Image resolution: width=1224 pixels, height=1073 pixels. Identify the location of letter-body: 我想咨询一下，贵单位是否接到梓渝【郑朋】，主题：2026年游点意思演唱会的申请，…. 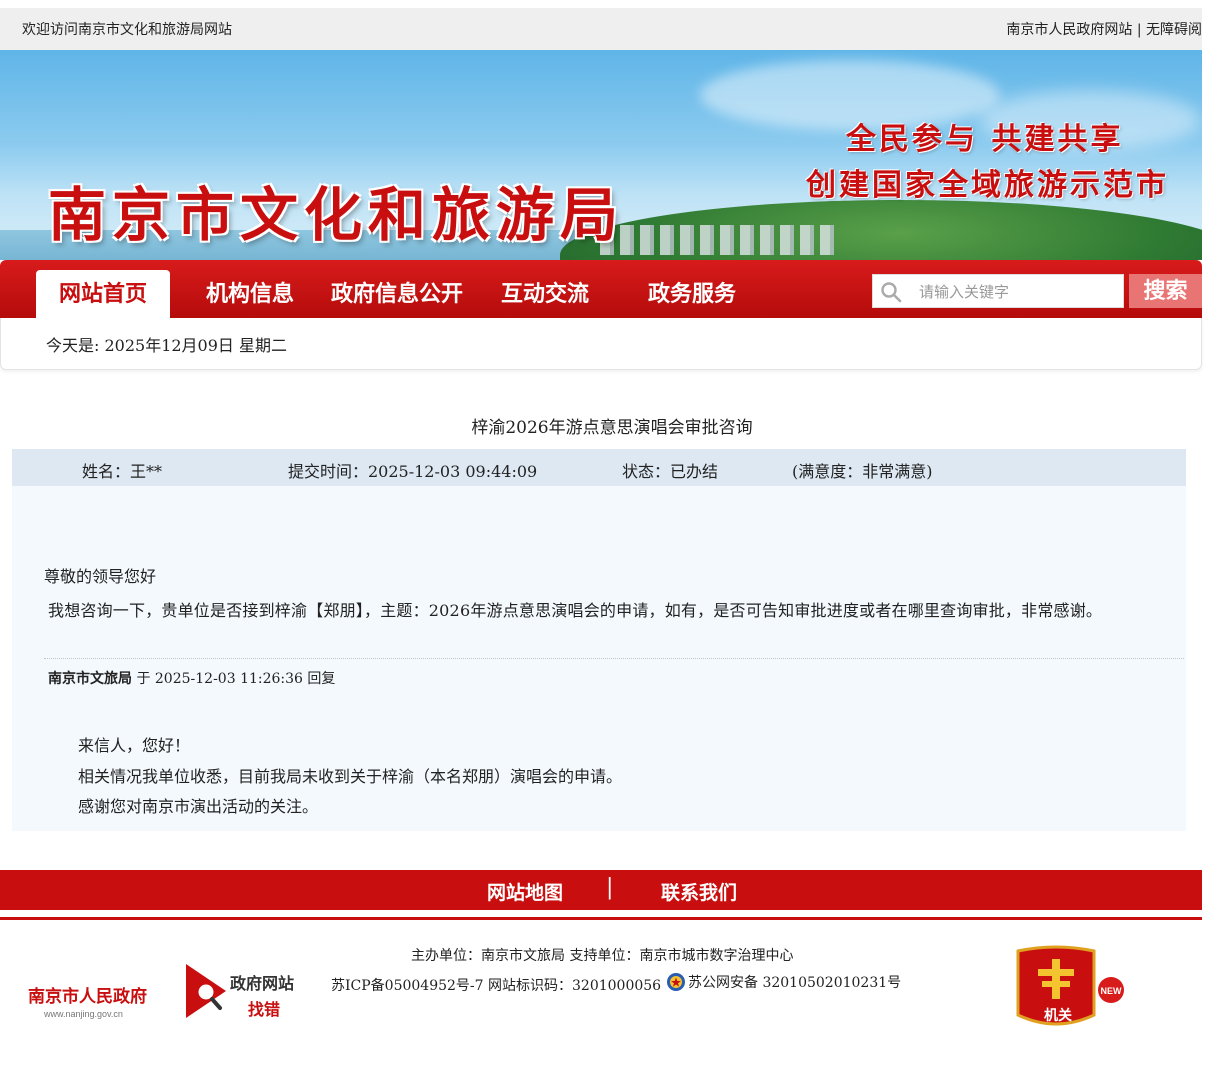
(575, 610).